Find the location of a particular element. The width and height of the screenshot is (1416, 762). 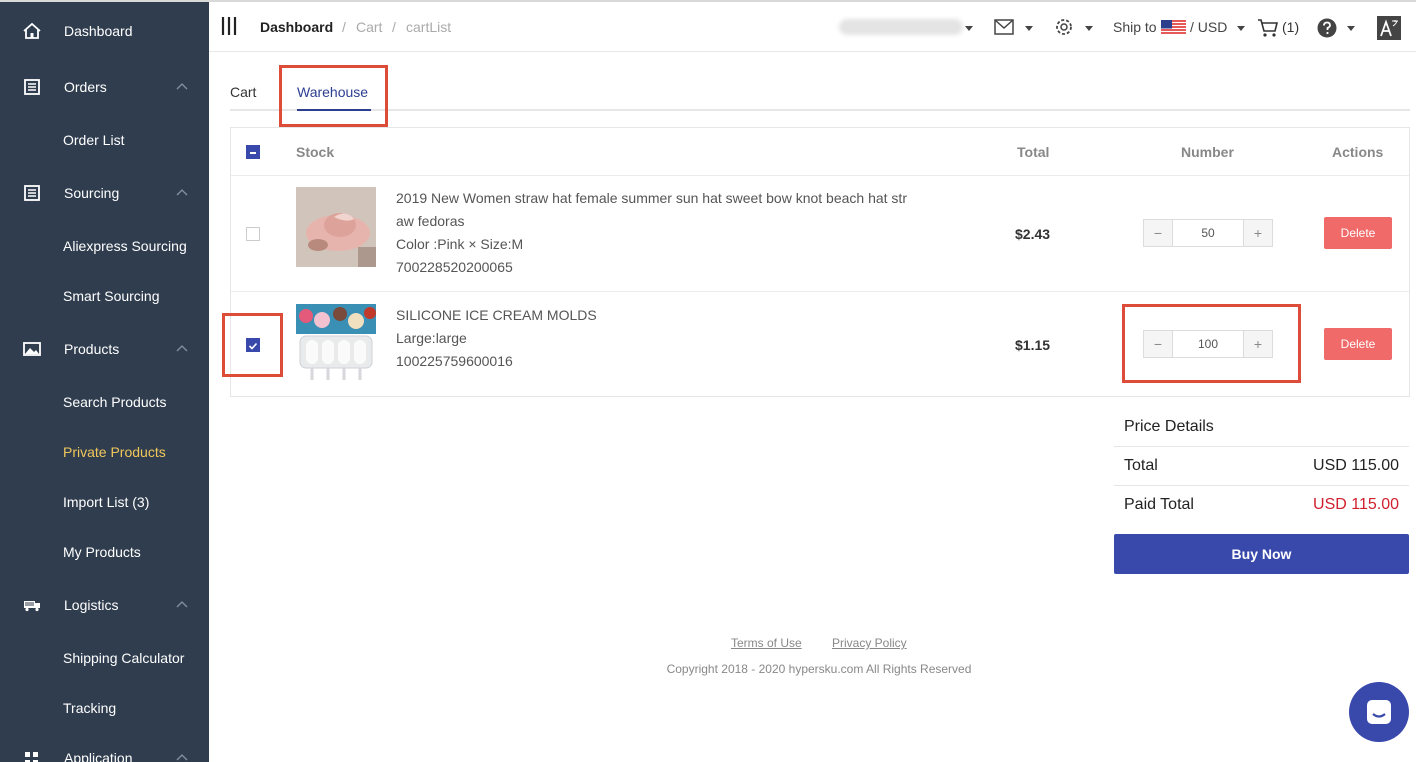

quantity-input: 50 is located at coordinates (1208, 233).